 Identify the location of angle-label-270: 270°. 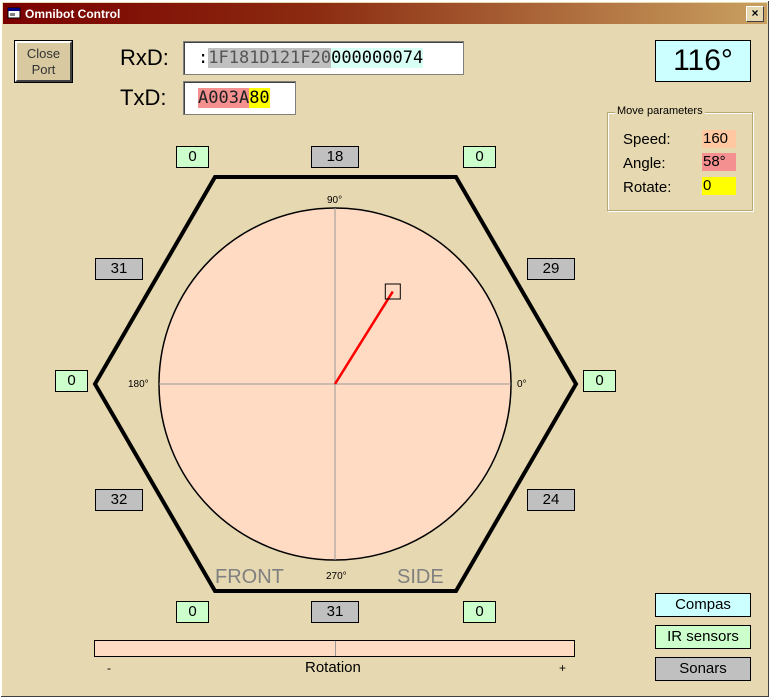
(336, 576).